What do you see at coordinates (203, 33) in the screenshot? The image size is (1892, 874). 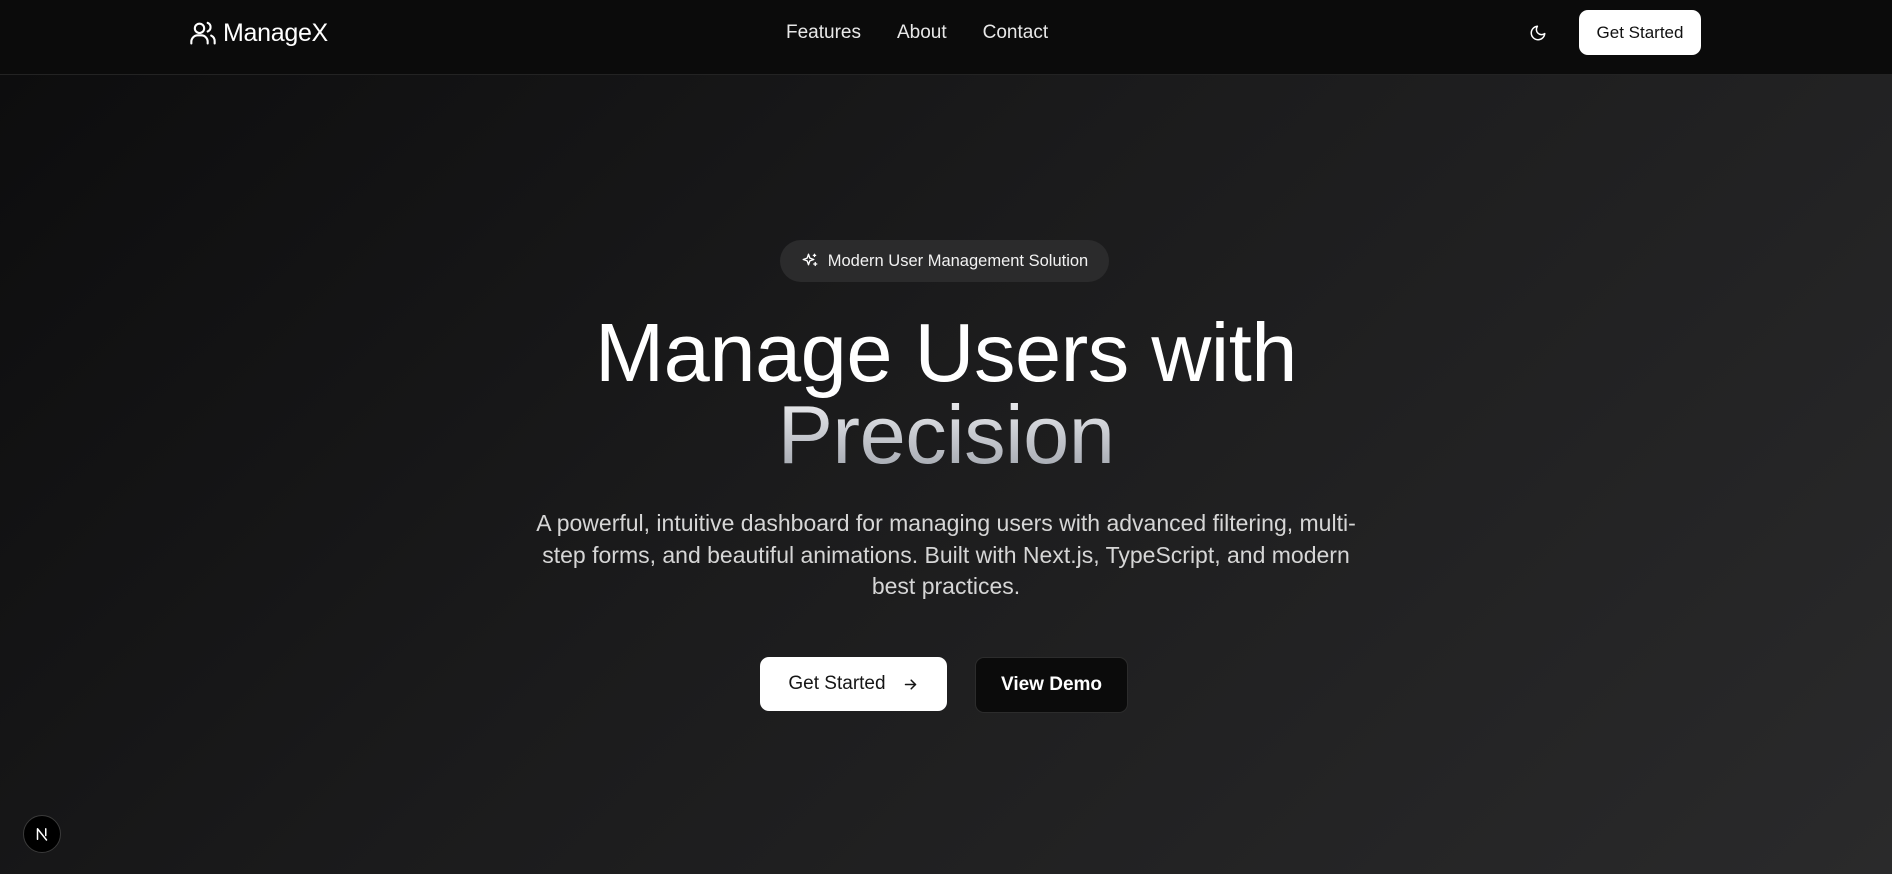 I see `users-icon` at bounding box center [203, 33].